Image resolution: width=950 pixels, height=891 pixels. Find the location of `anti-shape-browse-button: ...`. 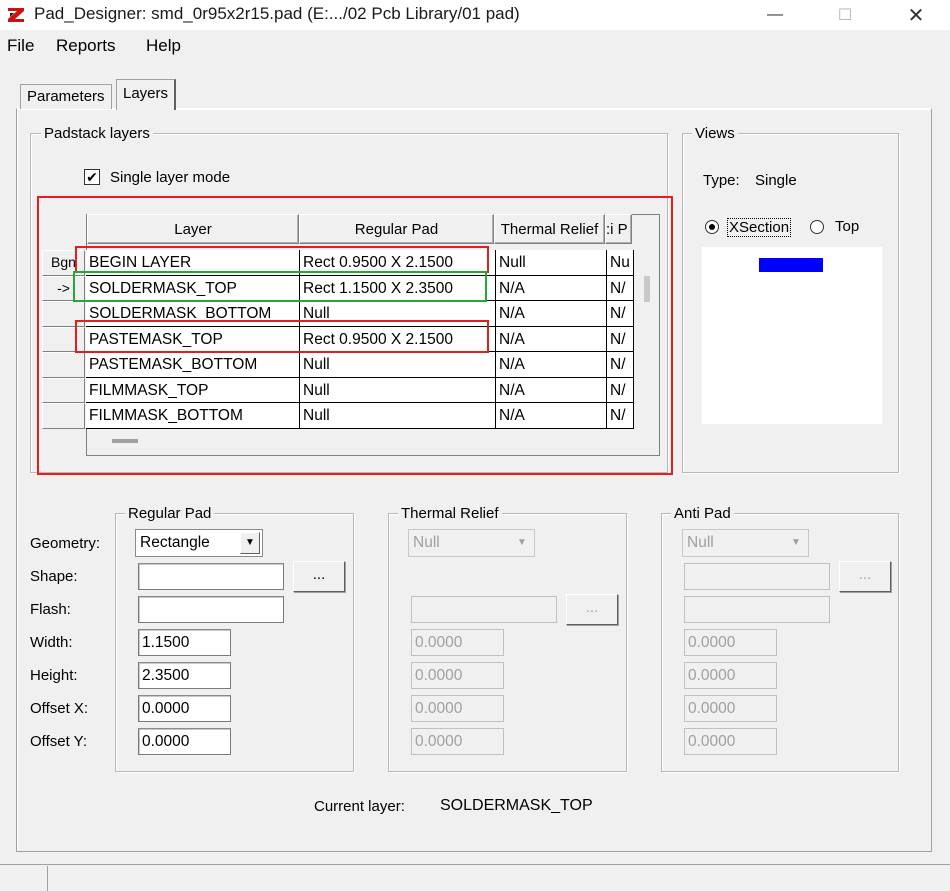

anti-shape-browse-button: ... is located at coordinates (865, 576).